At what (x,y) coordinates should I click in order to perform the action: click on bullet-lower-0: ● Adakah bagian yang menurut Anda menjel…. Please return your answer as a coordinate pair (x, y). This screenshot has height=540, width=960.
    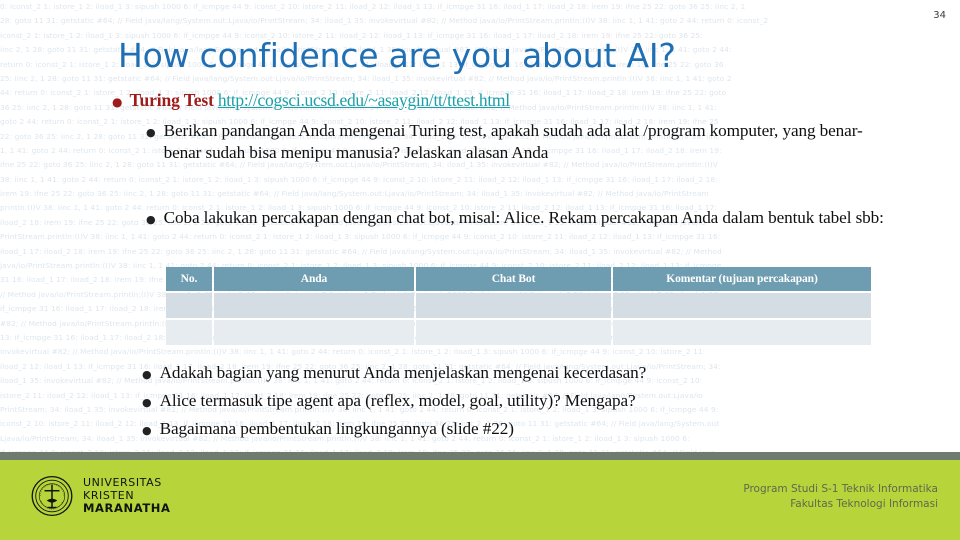
    Looking at the image, I should click on (522, 372).